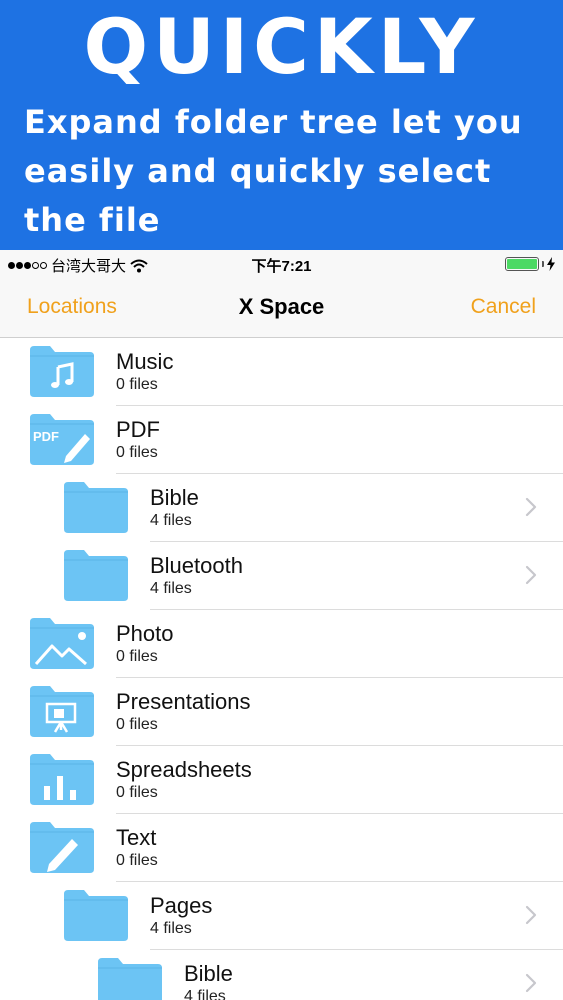 The width and height of the screenshot is (563, 1000). Describe the element at coordinates (281, 46) in the screenshot. I see `banner-title: QUICKLY` at that location.